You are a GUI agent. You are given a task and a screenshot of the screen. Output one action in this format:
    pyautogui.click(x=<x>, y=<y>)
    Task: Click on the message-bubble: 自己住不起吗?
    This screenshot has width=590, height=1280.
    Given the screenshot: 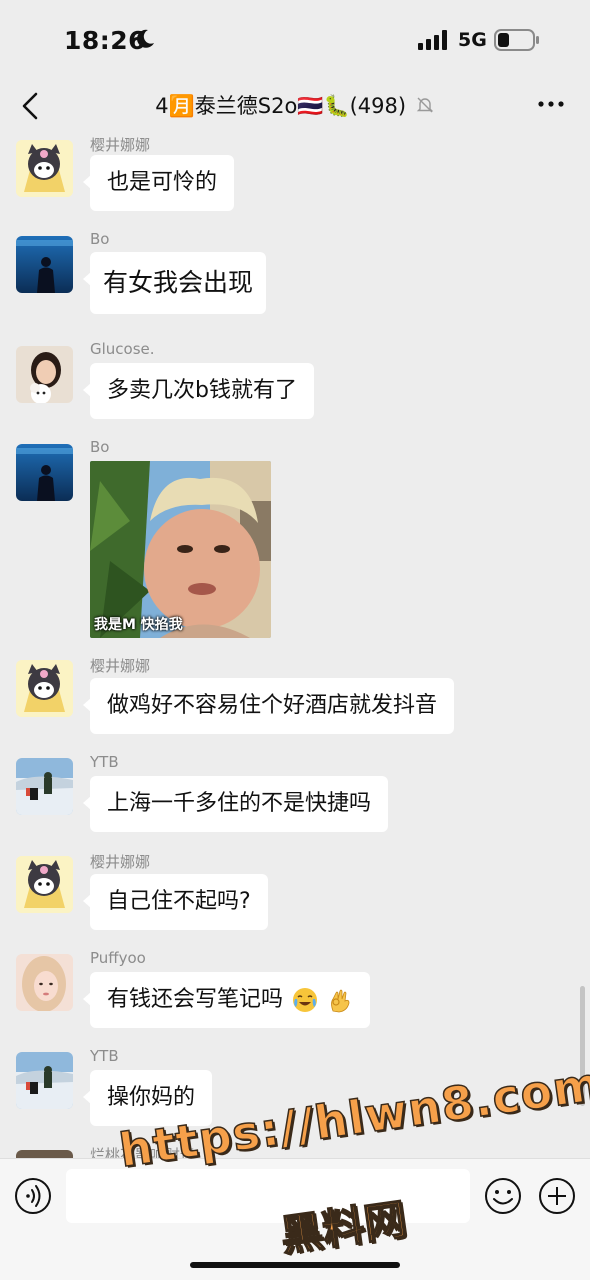 What is the action you would take?
    pyautogui.click(x=175, y=902)
    